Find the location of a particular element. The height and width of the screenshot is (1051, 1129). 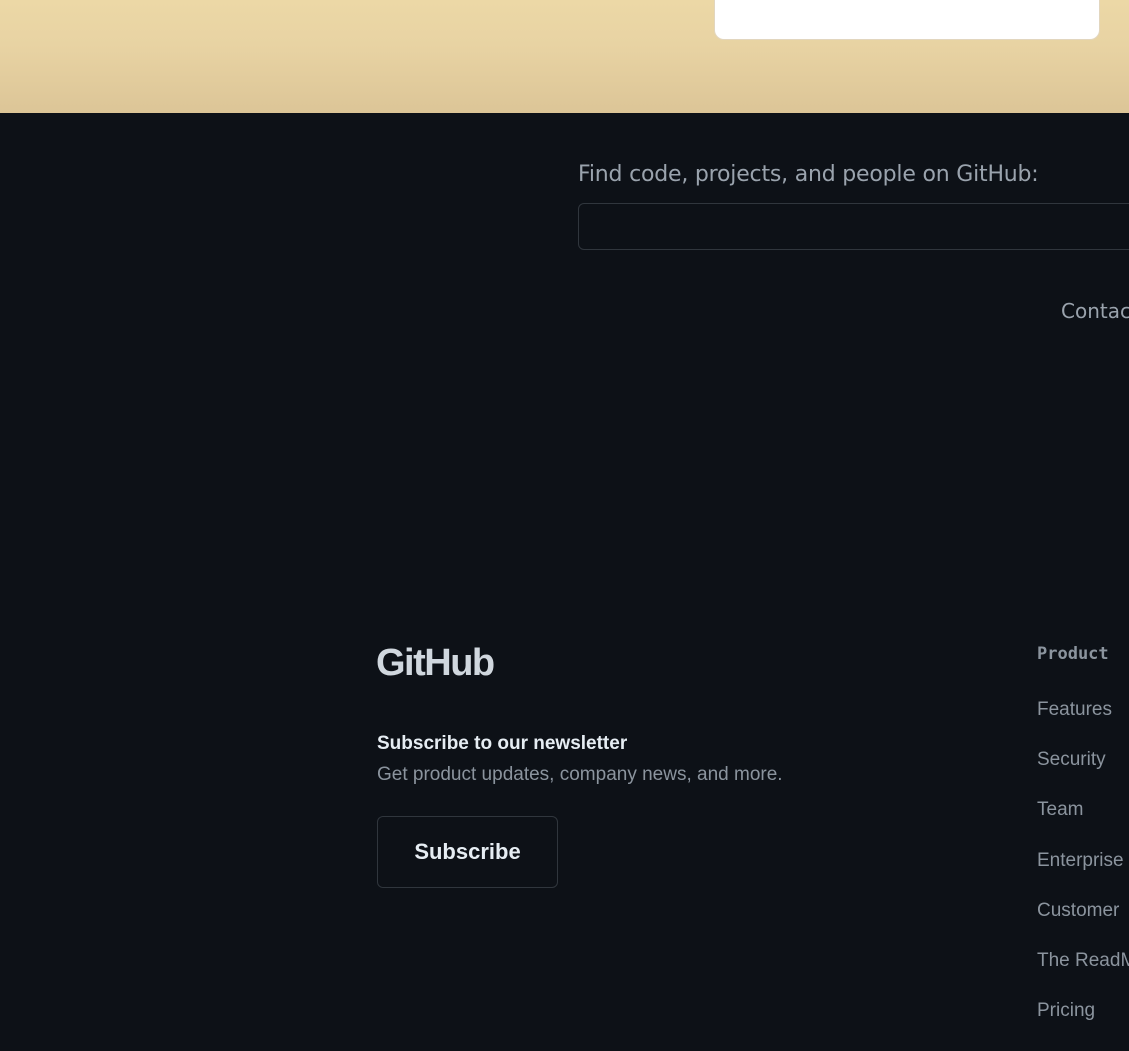

hero-banner is located at coordinates (564, 56).